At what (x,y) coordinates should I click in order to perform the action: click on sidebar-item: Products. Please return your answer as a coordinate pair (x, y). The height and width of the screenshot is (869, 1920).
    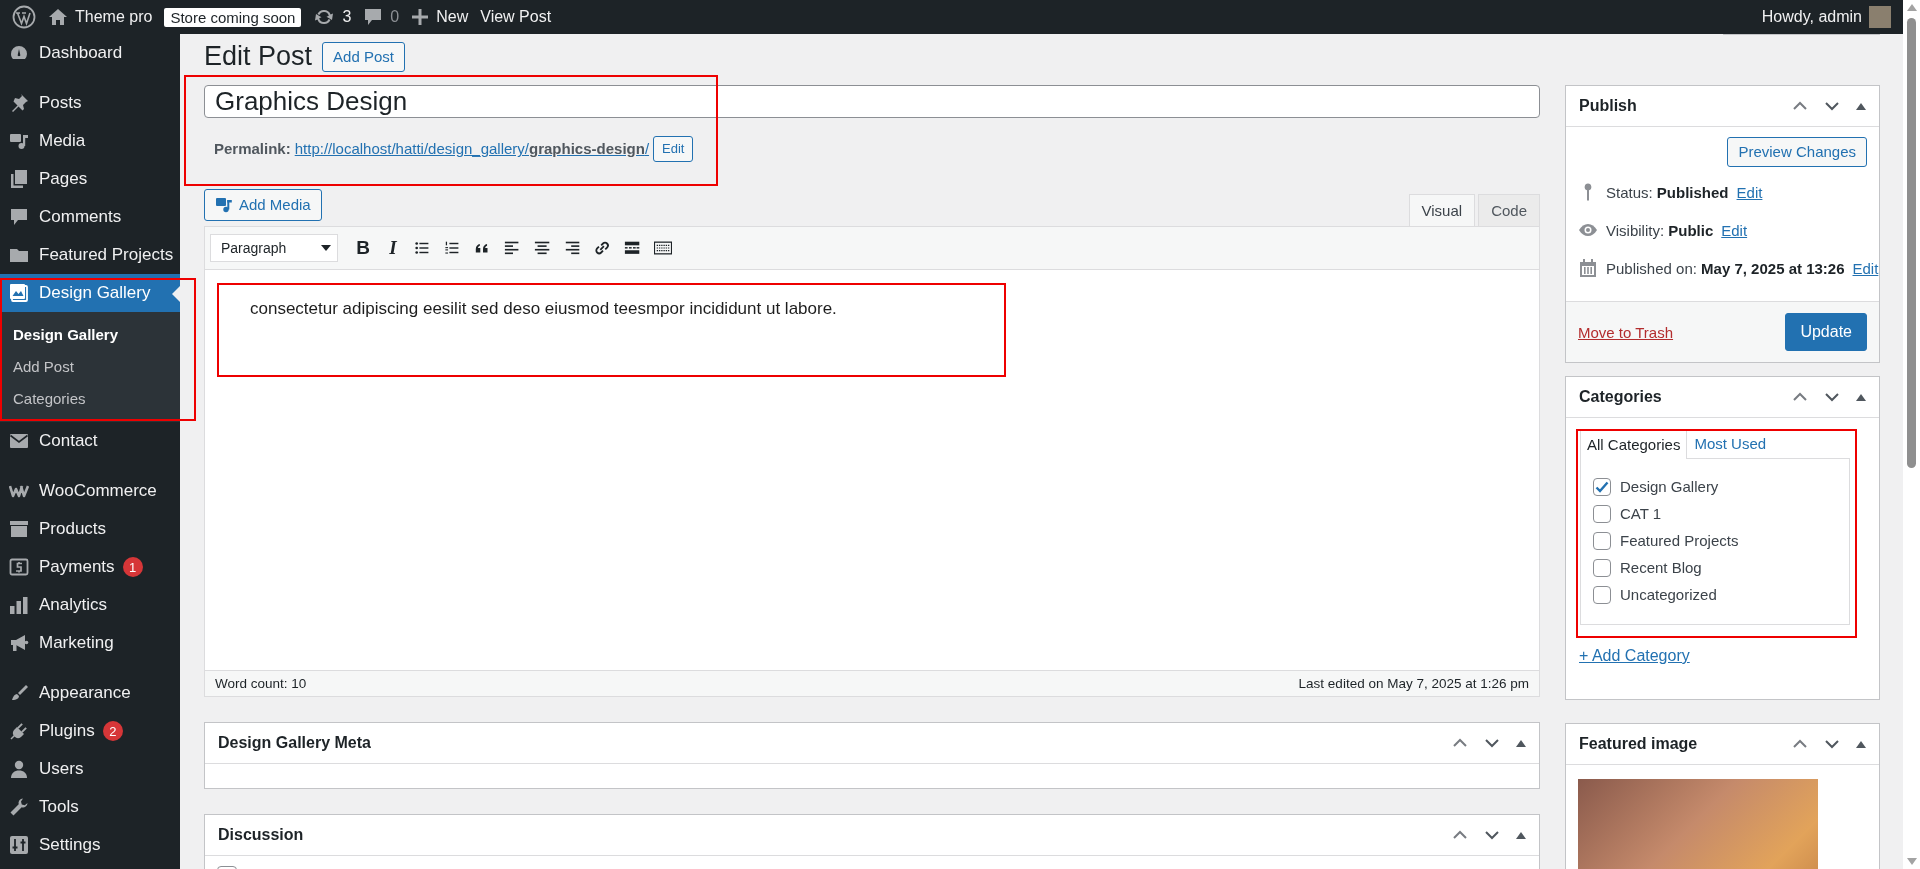
    Looking at the image, I should click on (90, 529).